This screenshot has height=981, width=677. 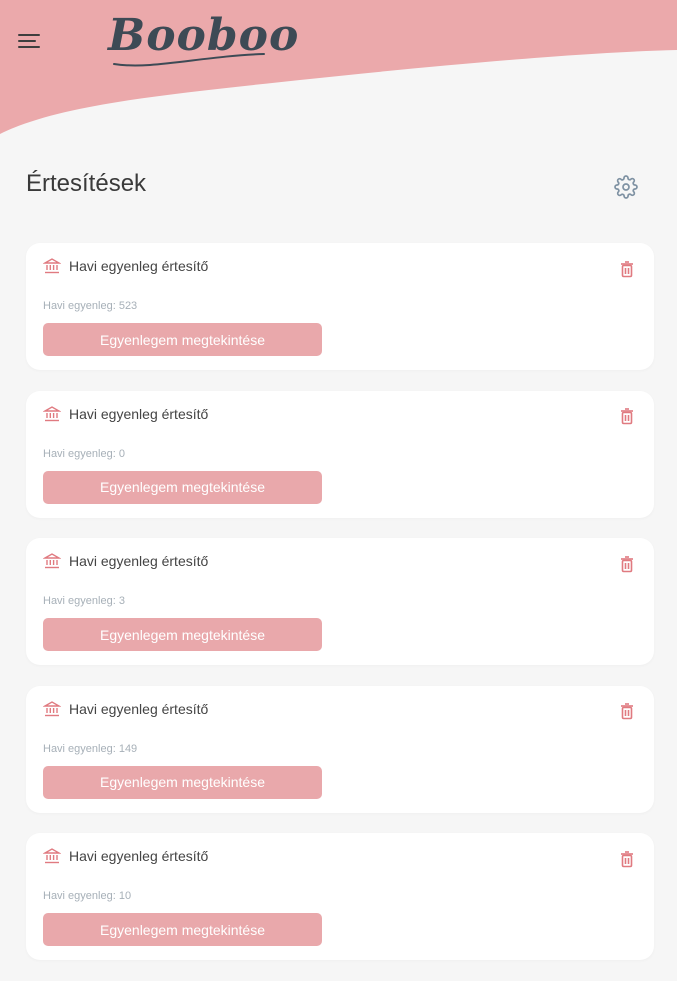 What do you see at coordinates (84, 601) in the screenshot?
I see `balance-text: Havi egyenleg: 3` at bounding box center [84, 601].